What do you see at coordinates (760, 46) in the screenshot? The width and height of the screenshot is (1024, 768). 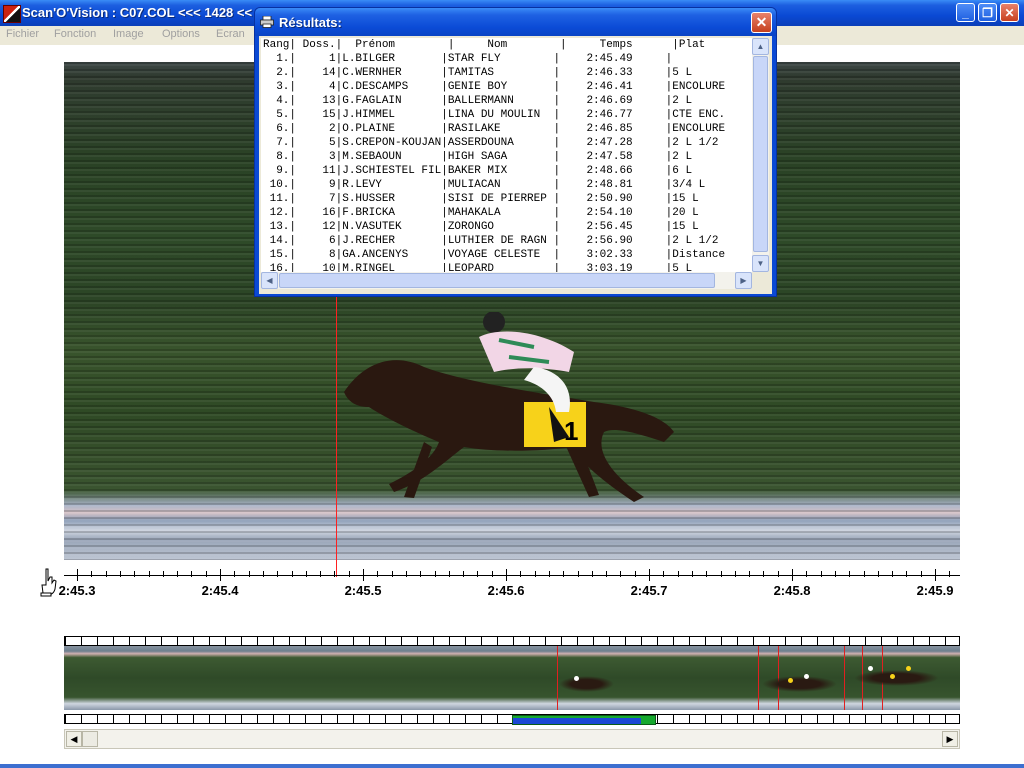 I see `scroll-up-arrow-icon: ▲` at bounding box center [760, 46].